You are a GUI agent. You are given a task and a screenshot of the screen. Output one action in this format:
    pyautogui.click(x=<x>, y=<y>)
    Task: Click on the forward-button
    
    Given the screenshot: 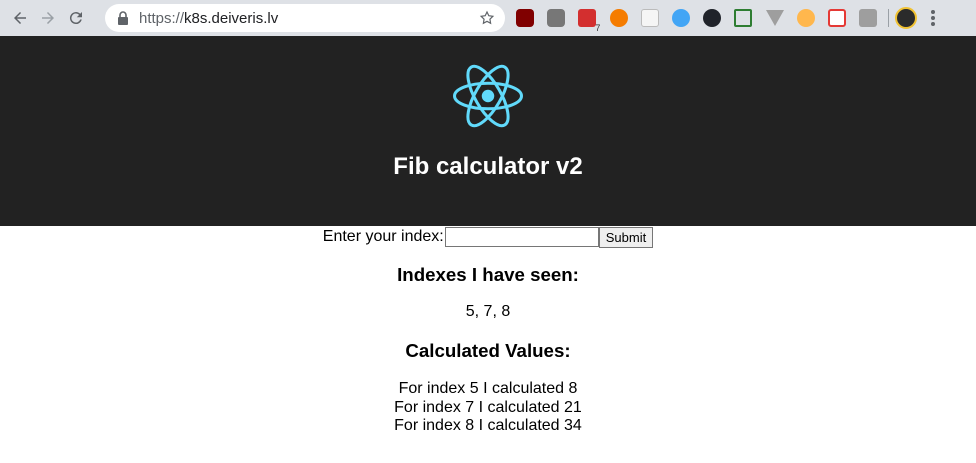 What is the action you would take?
    pyautogui.click(x=48, y=18)
    